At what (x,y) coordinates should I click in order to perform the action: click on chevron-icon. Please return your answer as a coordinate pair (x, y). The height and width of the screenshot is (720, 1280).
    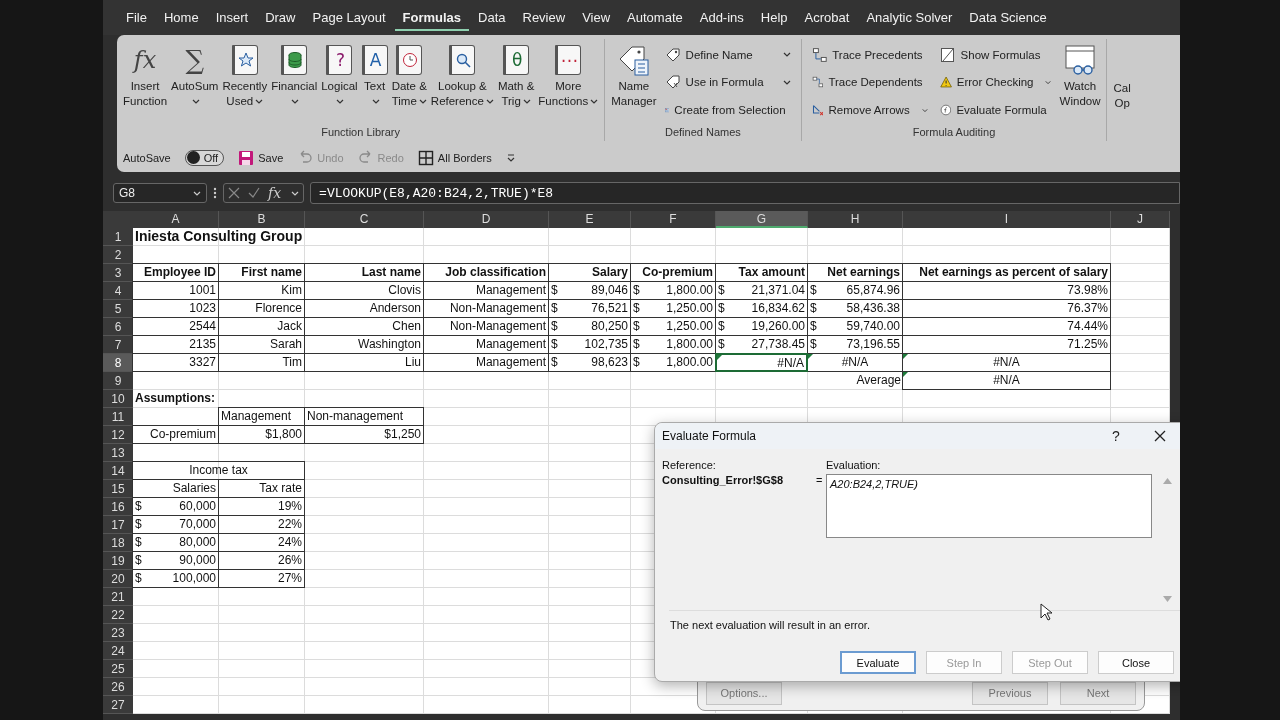
    Looking at the image, I should click on (489, 102).